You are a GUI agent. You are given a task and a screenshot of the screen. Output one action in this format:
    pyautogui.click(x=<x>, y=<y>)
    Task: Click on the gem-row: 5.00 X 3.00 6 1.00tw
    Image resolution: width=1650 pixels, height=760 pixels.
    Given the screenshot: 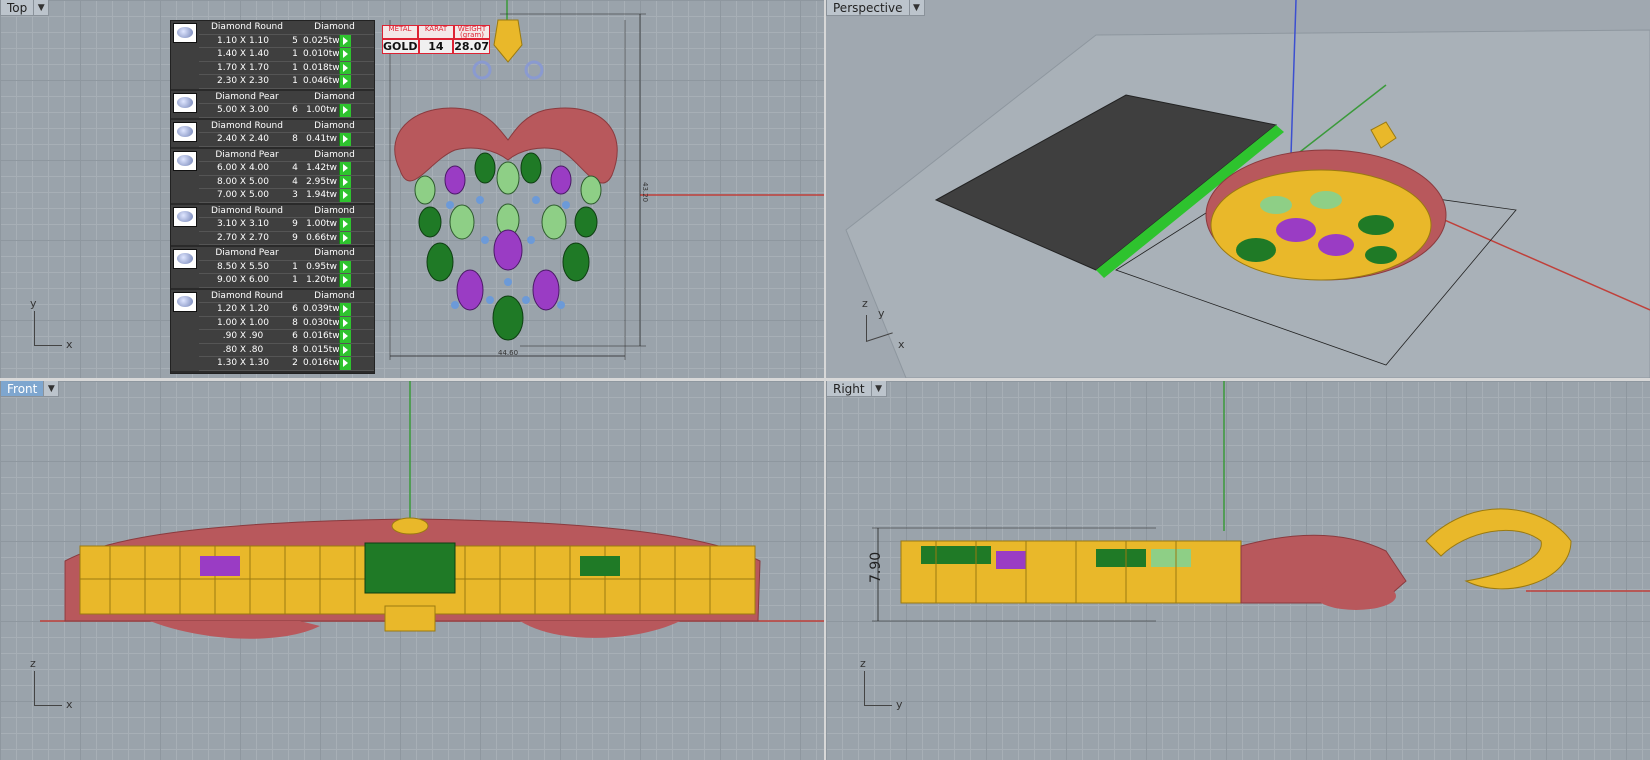 What is the action you would take?
    pyautogui.click(x=286, y=111)
    